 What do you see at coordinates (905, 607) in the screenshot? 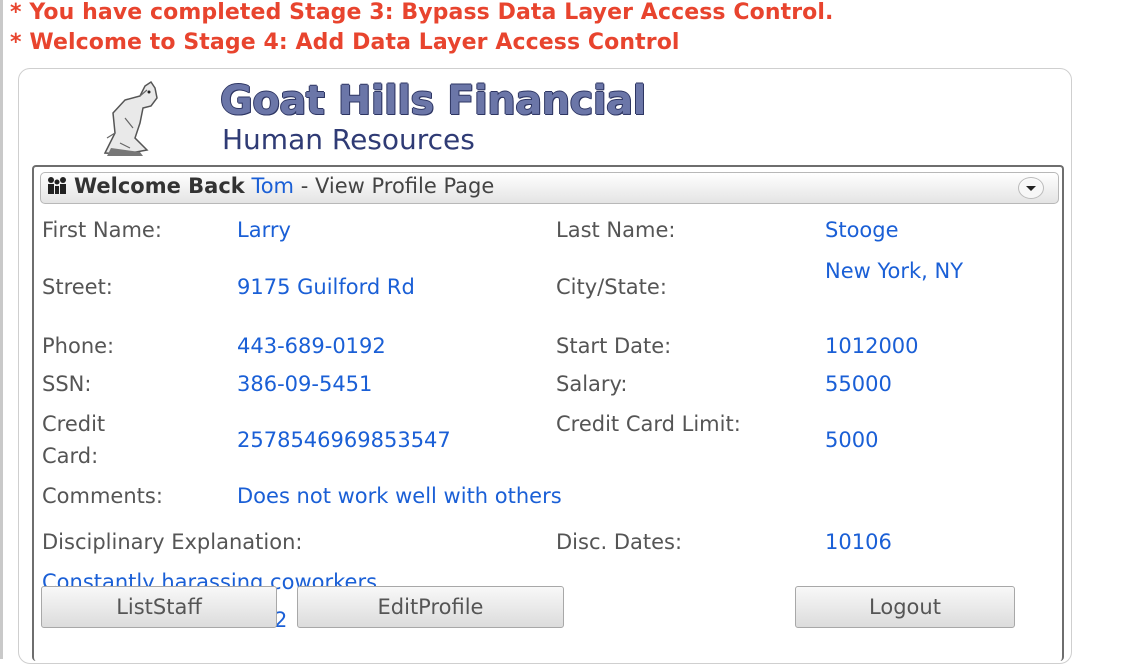
I see `logout-button: Logout` at bounding box center [905, 607].